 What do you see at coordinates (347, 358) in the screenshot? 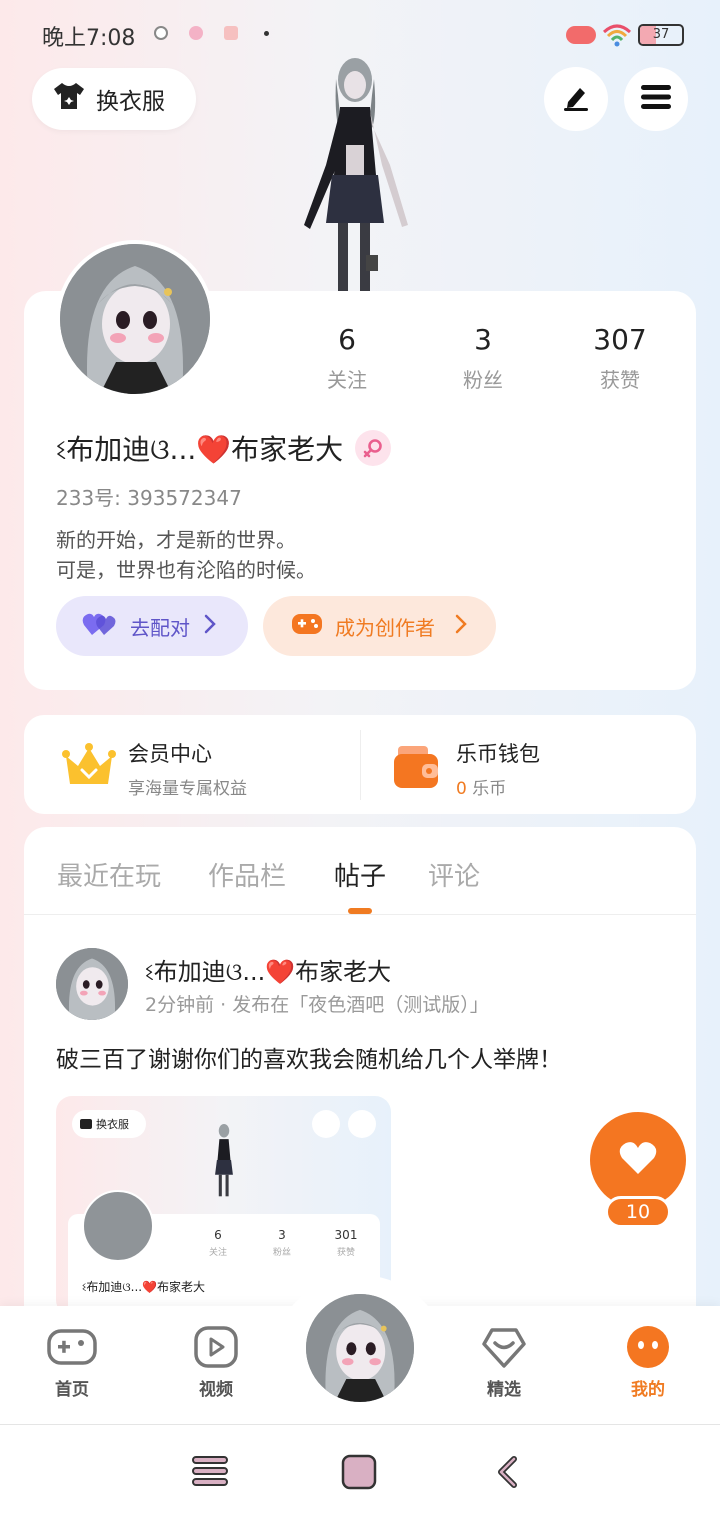
I see `stat-following: 6 关注` at bounding box center [347, 358].